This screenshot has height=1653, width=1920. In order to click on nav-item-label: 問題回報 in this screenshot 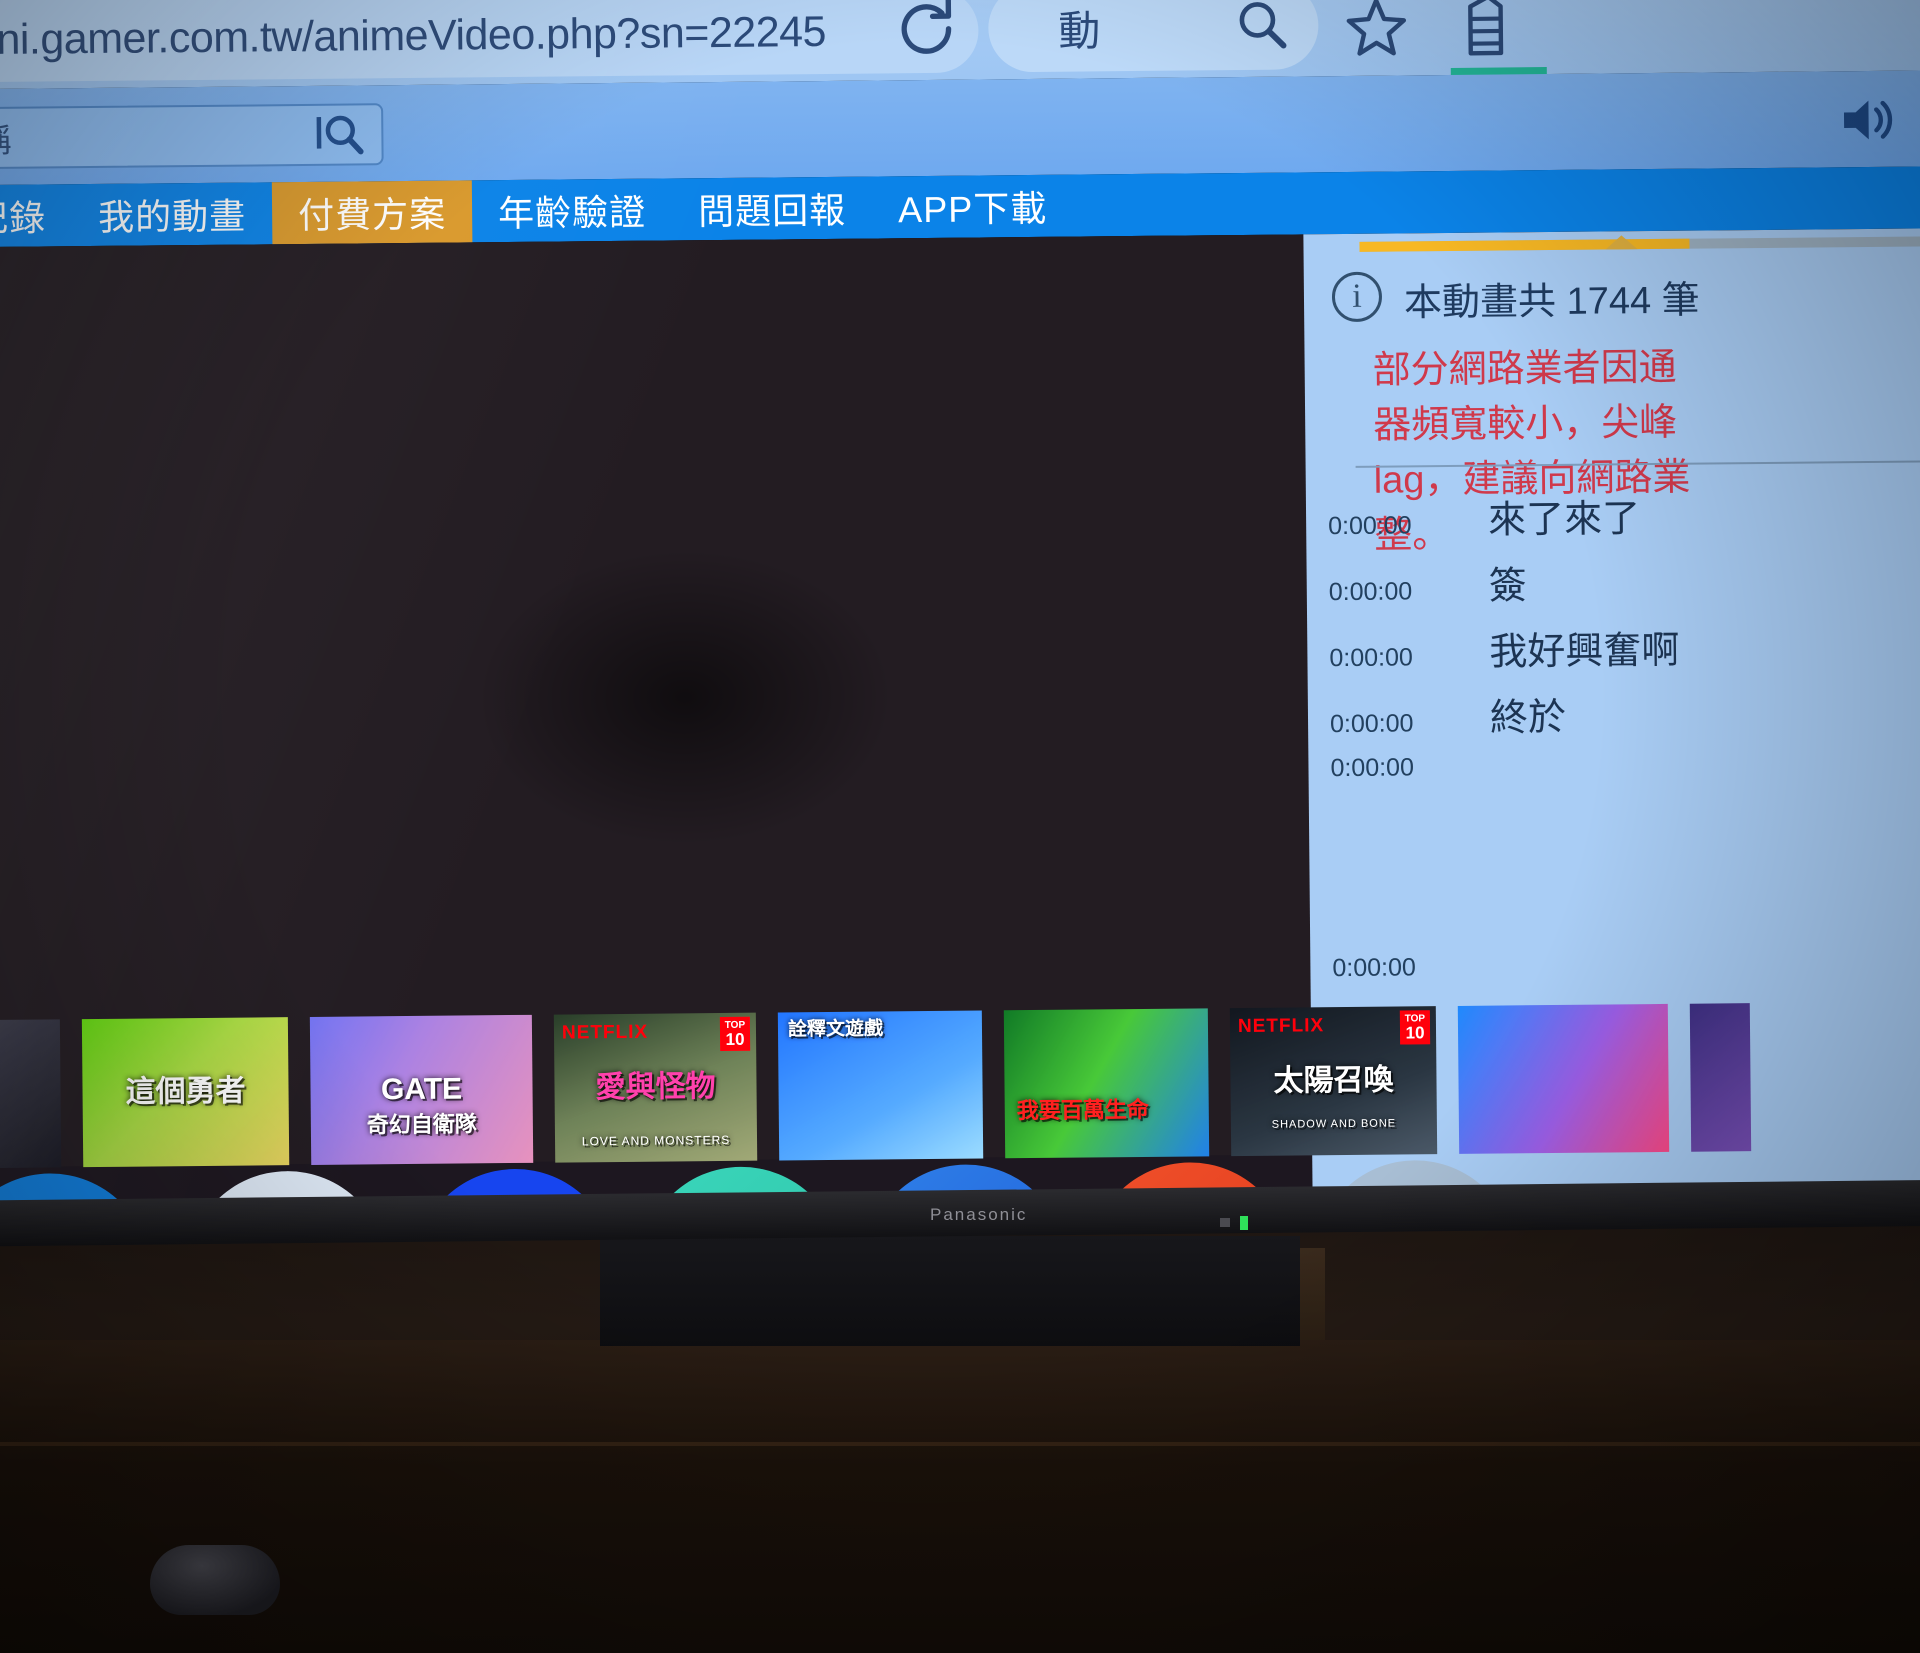, I will do `click(772, 211)`.